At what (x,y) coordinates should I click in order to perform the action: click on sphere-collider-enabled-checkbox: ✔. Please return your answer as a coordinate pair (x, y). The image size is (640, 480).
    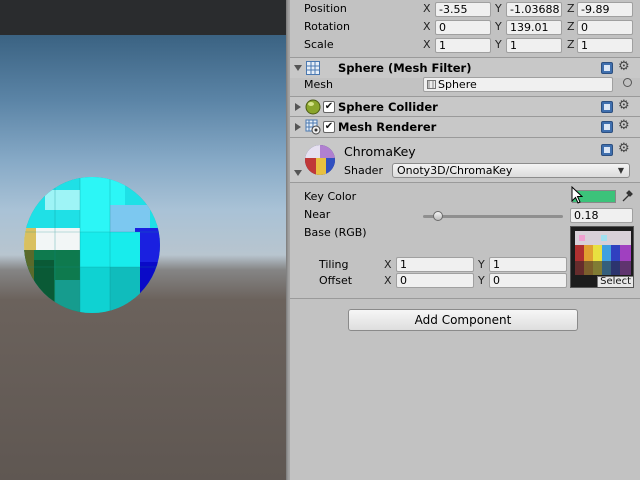
    Looking at the image, I should click on (329, 107).